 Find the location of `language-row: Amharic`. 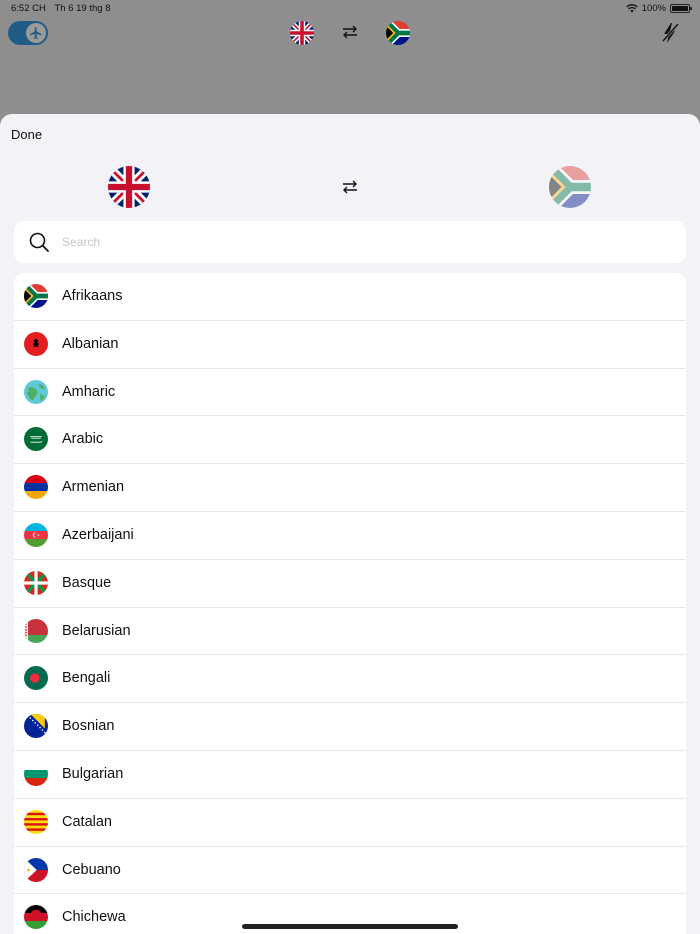

language-row: Amharic is located at coordinates (350, 393).